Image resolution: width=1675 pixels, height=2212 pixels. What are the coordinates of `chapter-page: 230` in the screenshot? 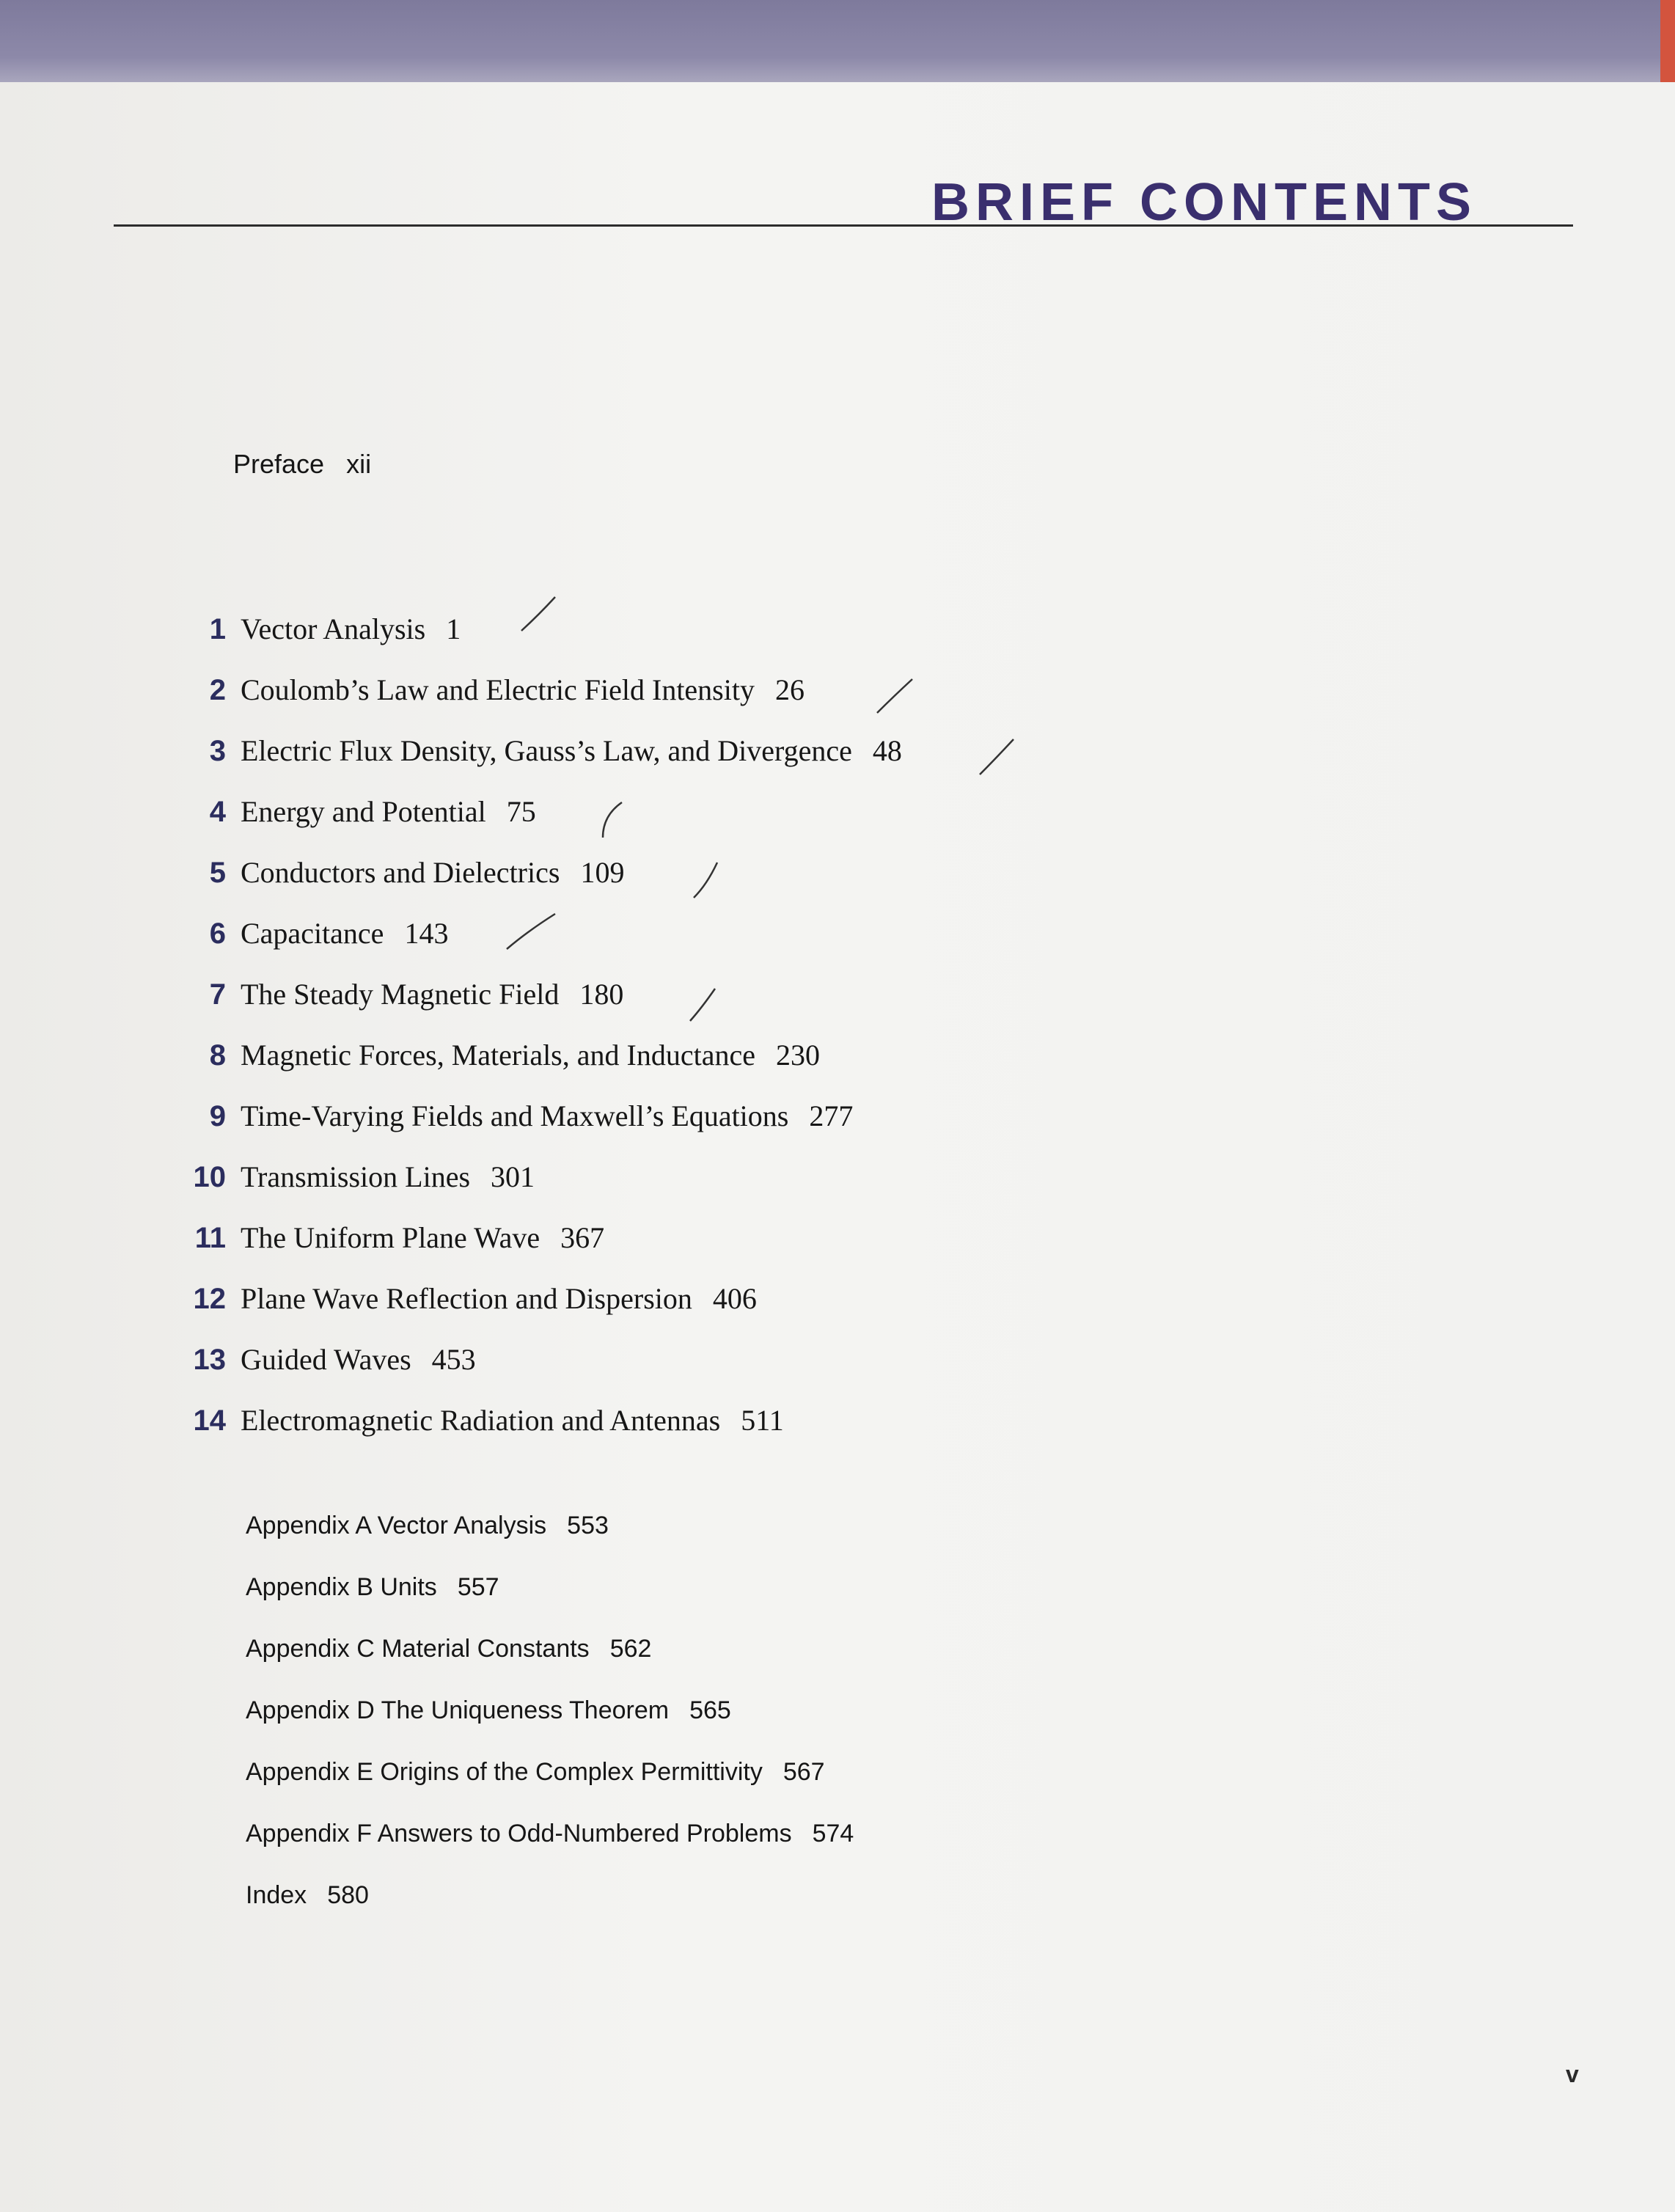 It's located at (797, 1056).